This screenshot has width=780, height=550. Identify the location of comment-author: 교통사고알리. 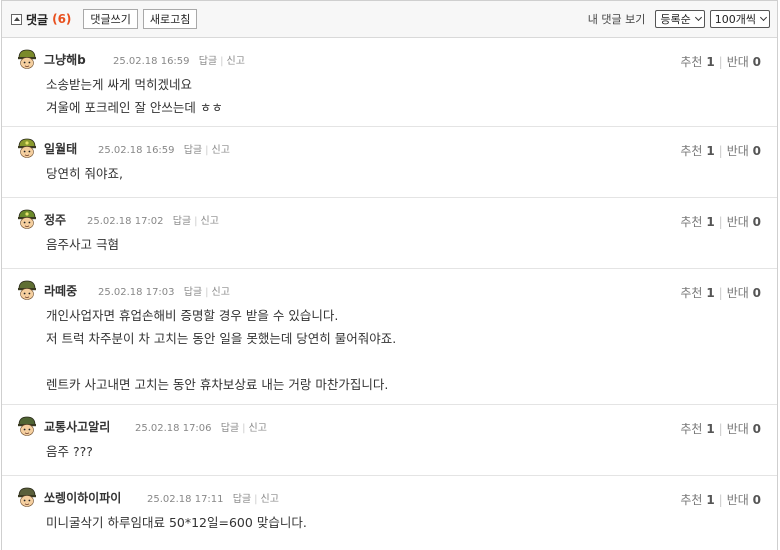
(77, 426).